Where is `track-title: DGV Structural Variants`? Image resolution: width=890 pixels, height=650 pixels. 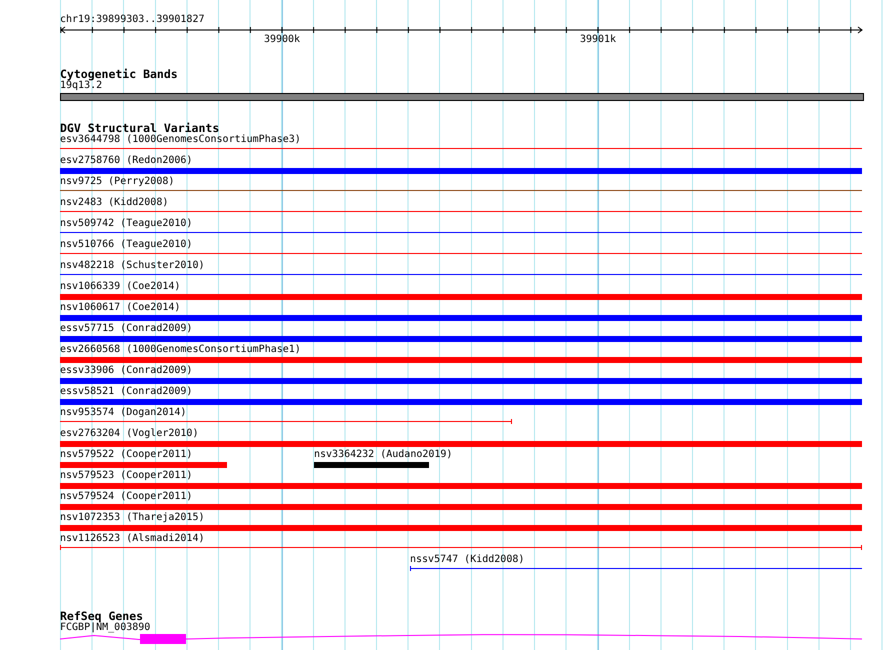
track-title: DGV Structural Variants is located at coordinates (140, 128).